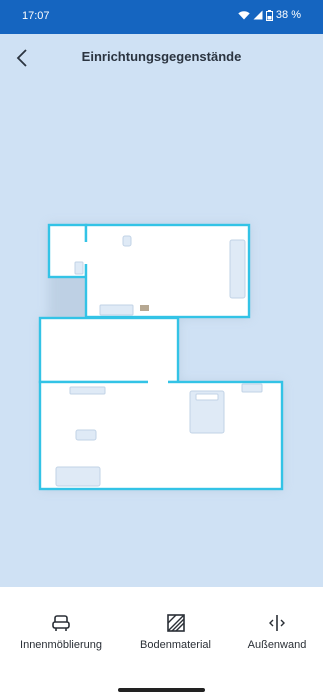 The width and height of the screenshot is (323, 700). Describe the element at coordinates (277, 623) in the screenshot. I see `exterior-wall-icon` at that location.